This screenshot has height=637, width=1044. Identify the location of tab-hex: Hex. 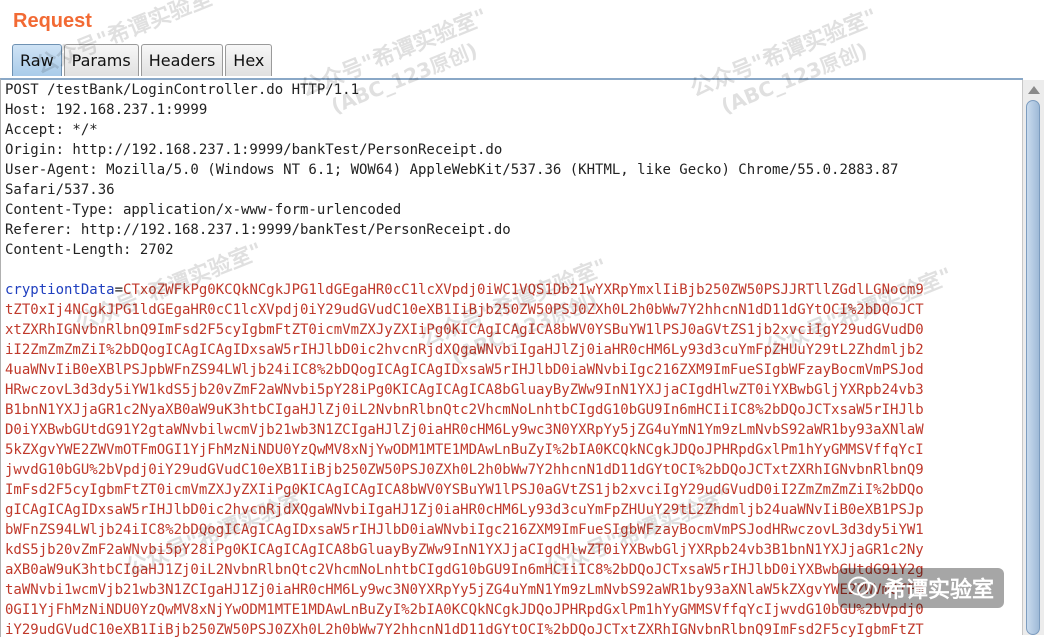
(249, 60).